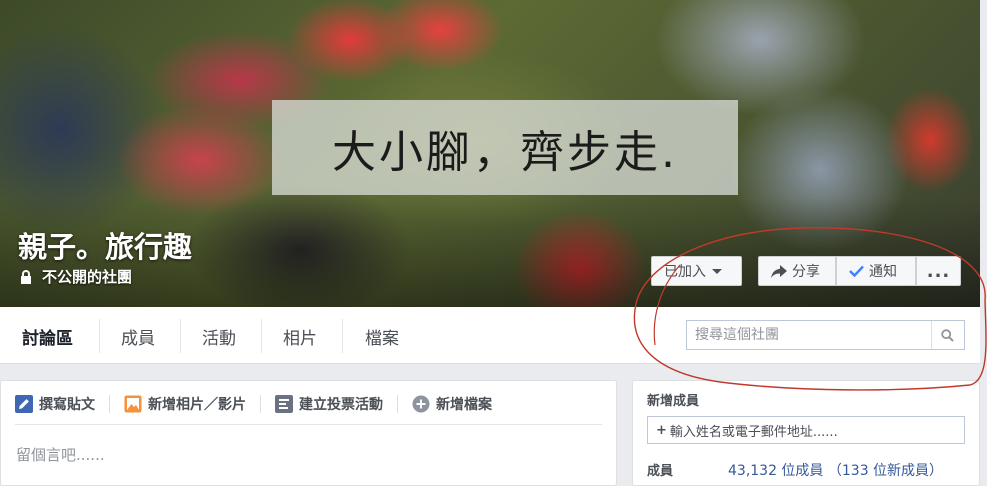 The width and height of the screenshot is (987, 486). I want to click on photo-icon, so click(133, 404).